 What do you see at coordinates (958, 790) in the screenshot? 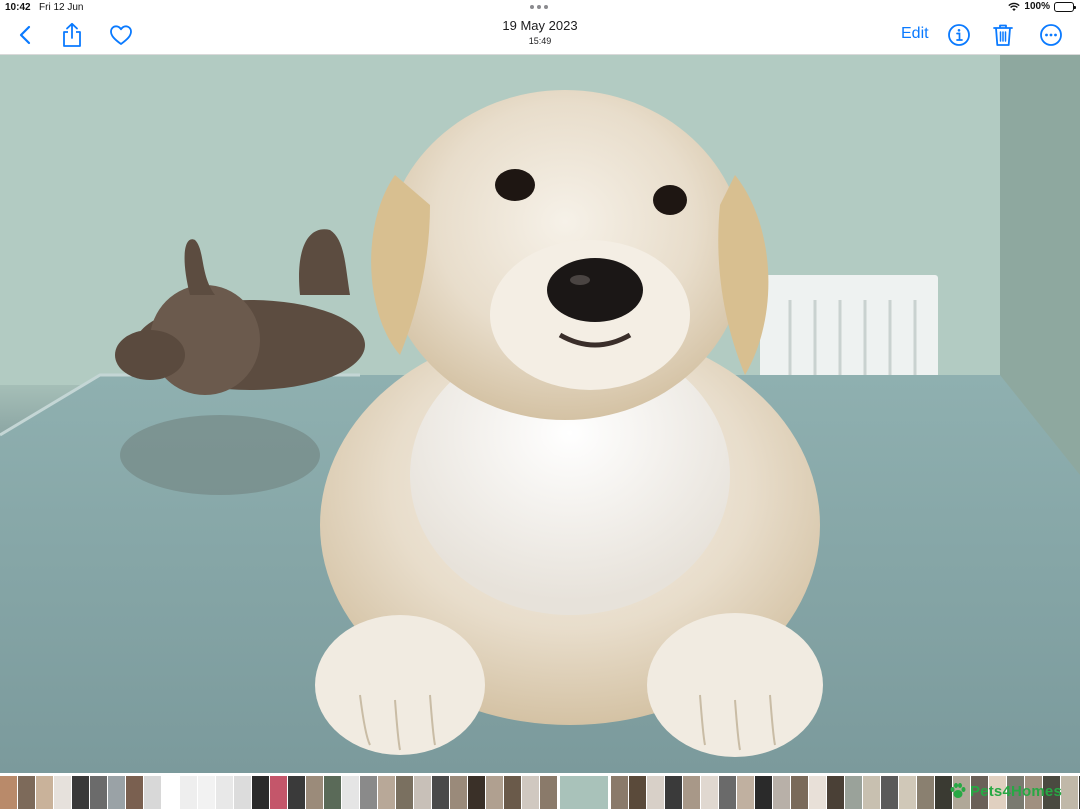
I see `paw-print-icon` at bounding box center [958, 790].